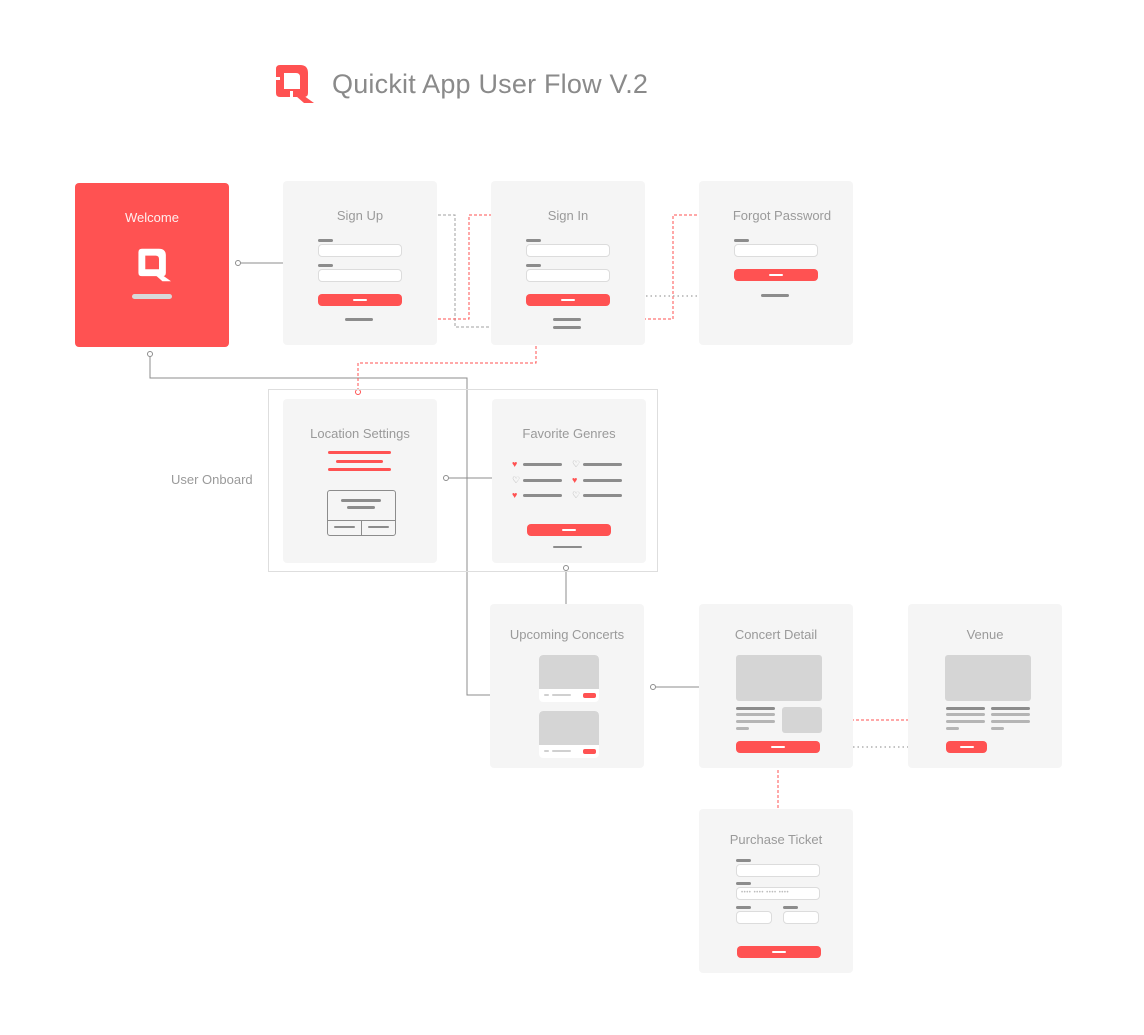 The image size is (1144, 1035). What do you see at coordinates (775, 295) in the screenshot?
I see `back-link` at bounding box center [775, 295].